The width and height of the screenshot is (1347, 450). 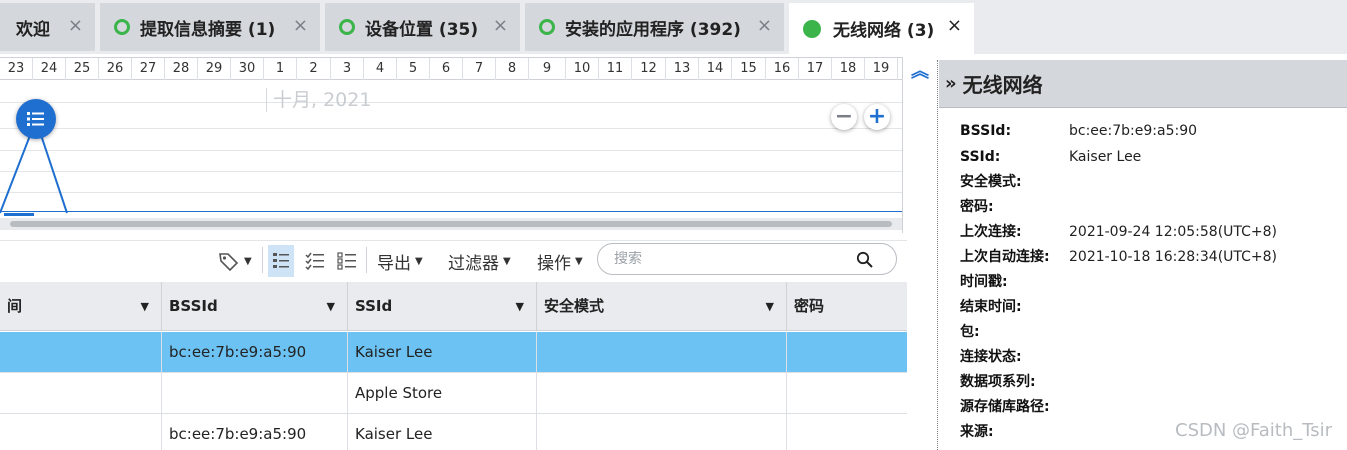 I want to click on panel-splitter, so click(x=937, y=255).